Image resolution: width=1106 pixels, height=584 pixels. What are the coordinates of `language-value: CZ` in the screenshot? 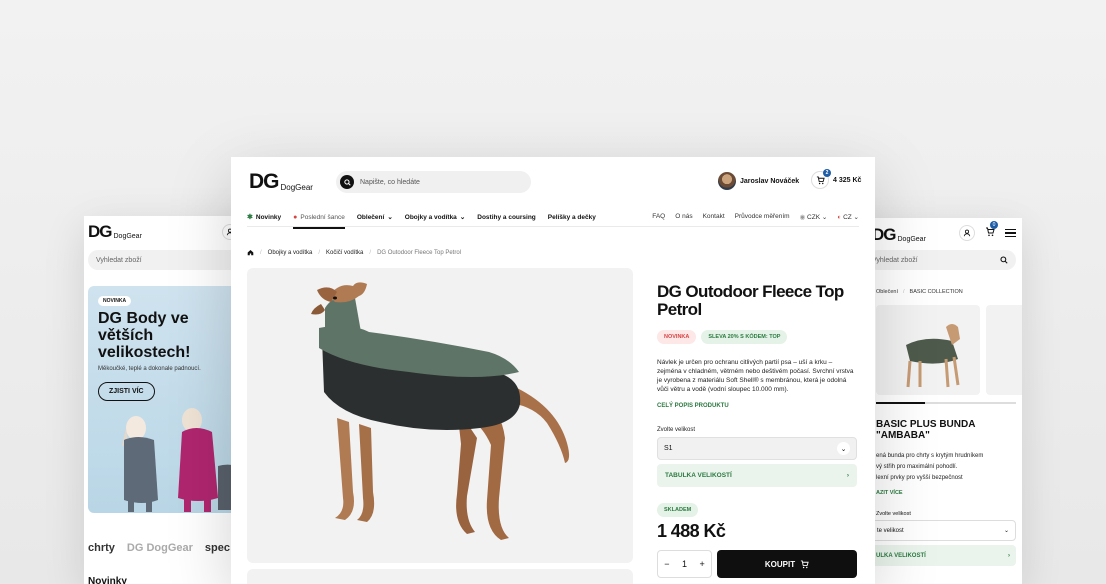 It's located at (847, 217).